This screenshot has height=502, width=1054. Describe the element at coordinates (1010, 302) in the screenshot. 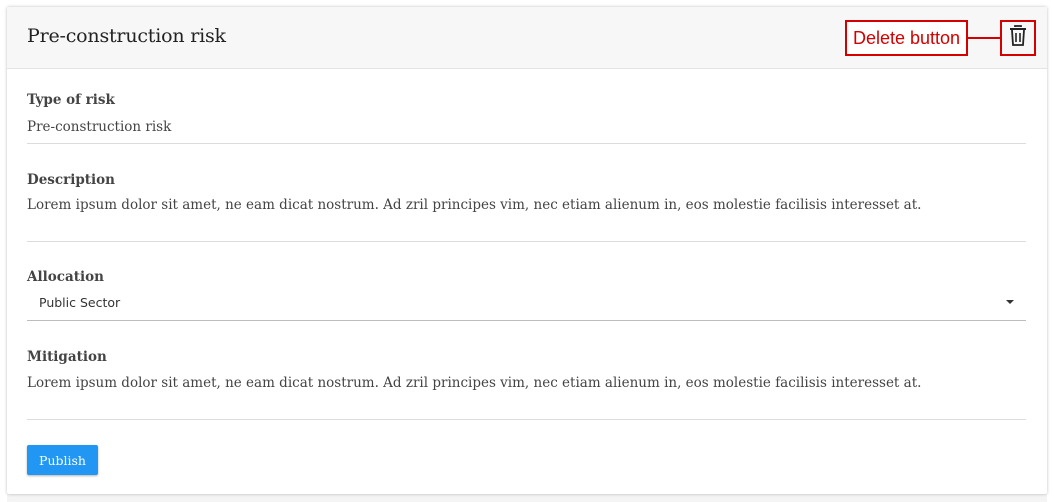

I see `caret-down-icon` at that location.